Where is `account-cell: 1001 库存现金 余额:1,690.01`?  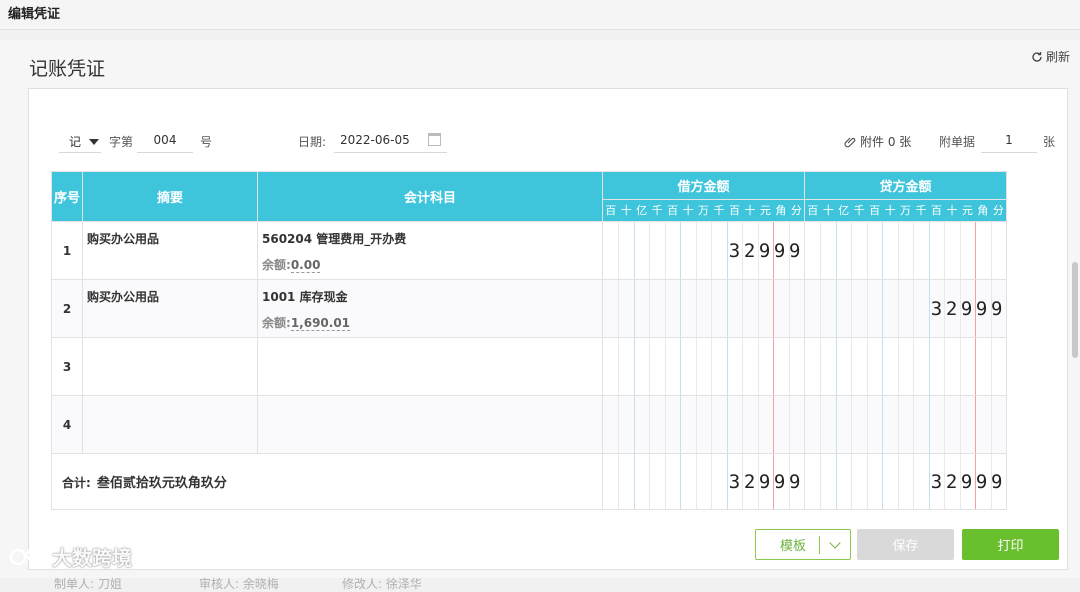 account-cell: 1001 库存现金 余额:1,690.01 is located at coordinates (430, 308).